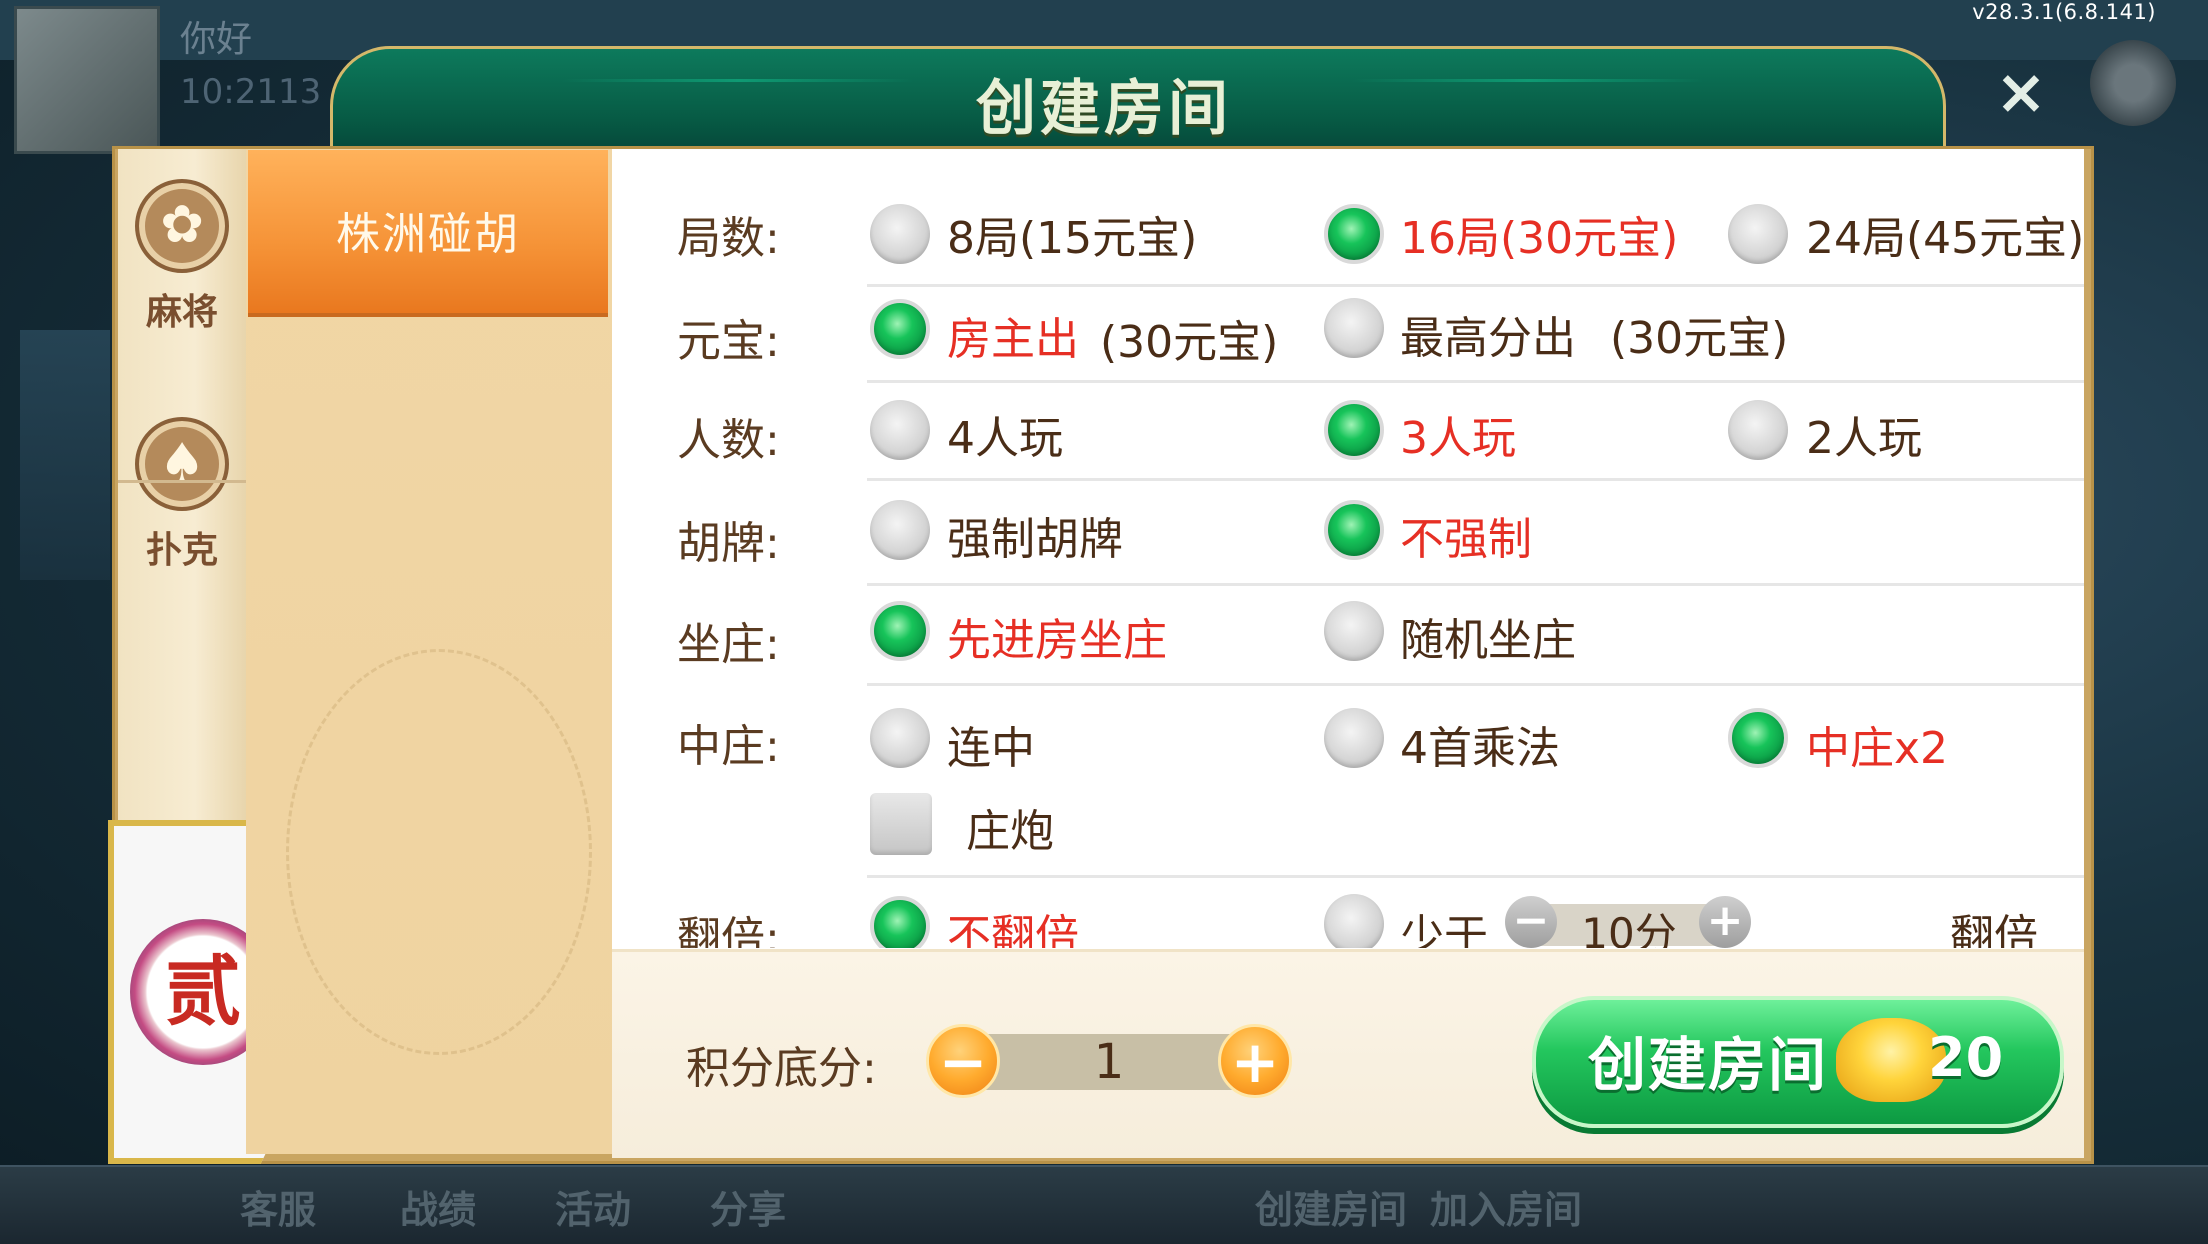 Image resolution: width=2208 pixels, height=1244 pixels. Describe the element at coordinates (728, 746) in the screenshot. I see `row-label-zhongzhuang: 中庄:` at that location.